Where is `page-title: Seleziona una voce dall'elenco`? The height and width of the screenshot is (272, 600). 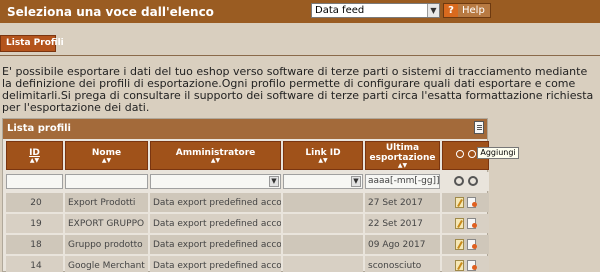
page-title: Seleziona una voce dall'elenco is located at coordinates (110, 11).